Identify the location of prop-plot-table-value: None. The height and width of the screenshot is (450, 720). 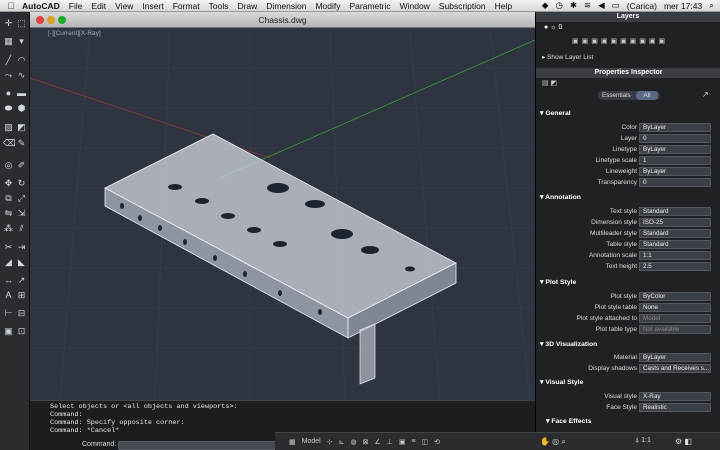
(675, 307).